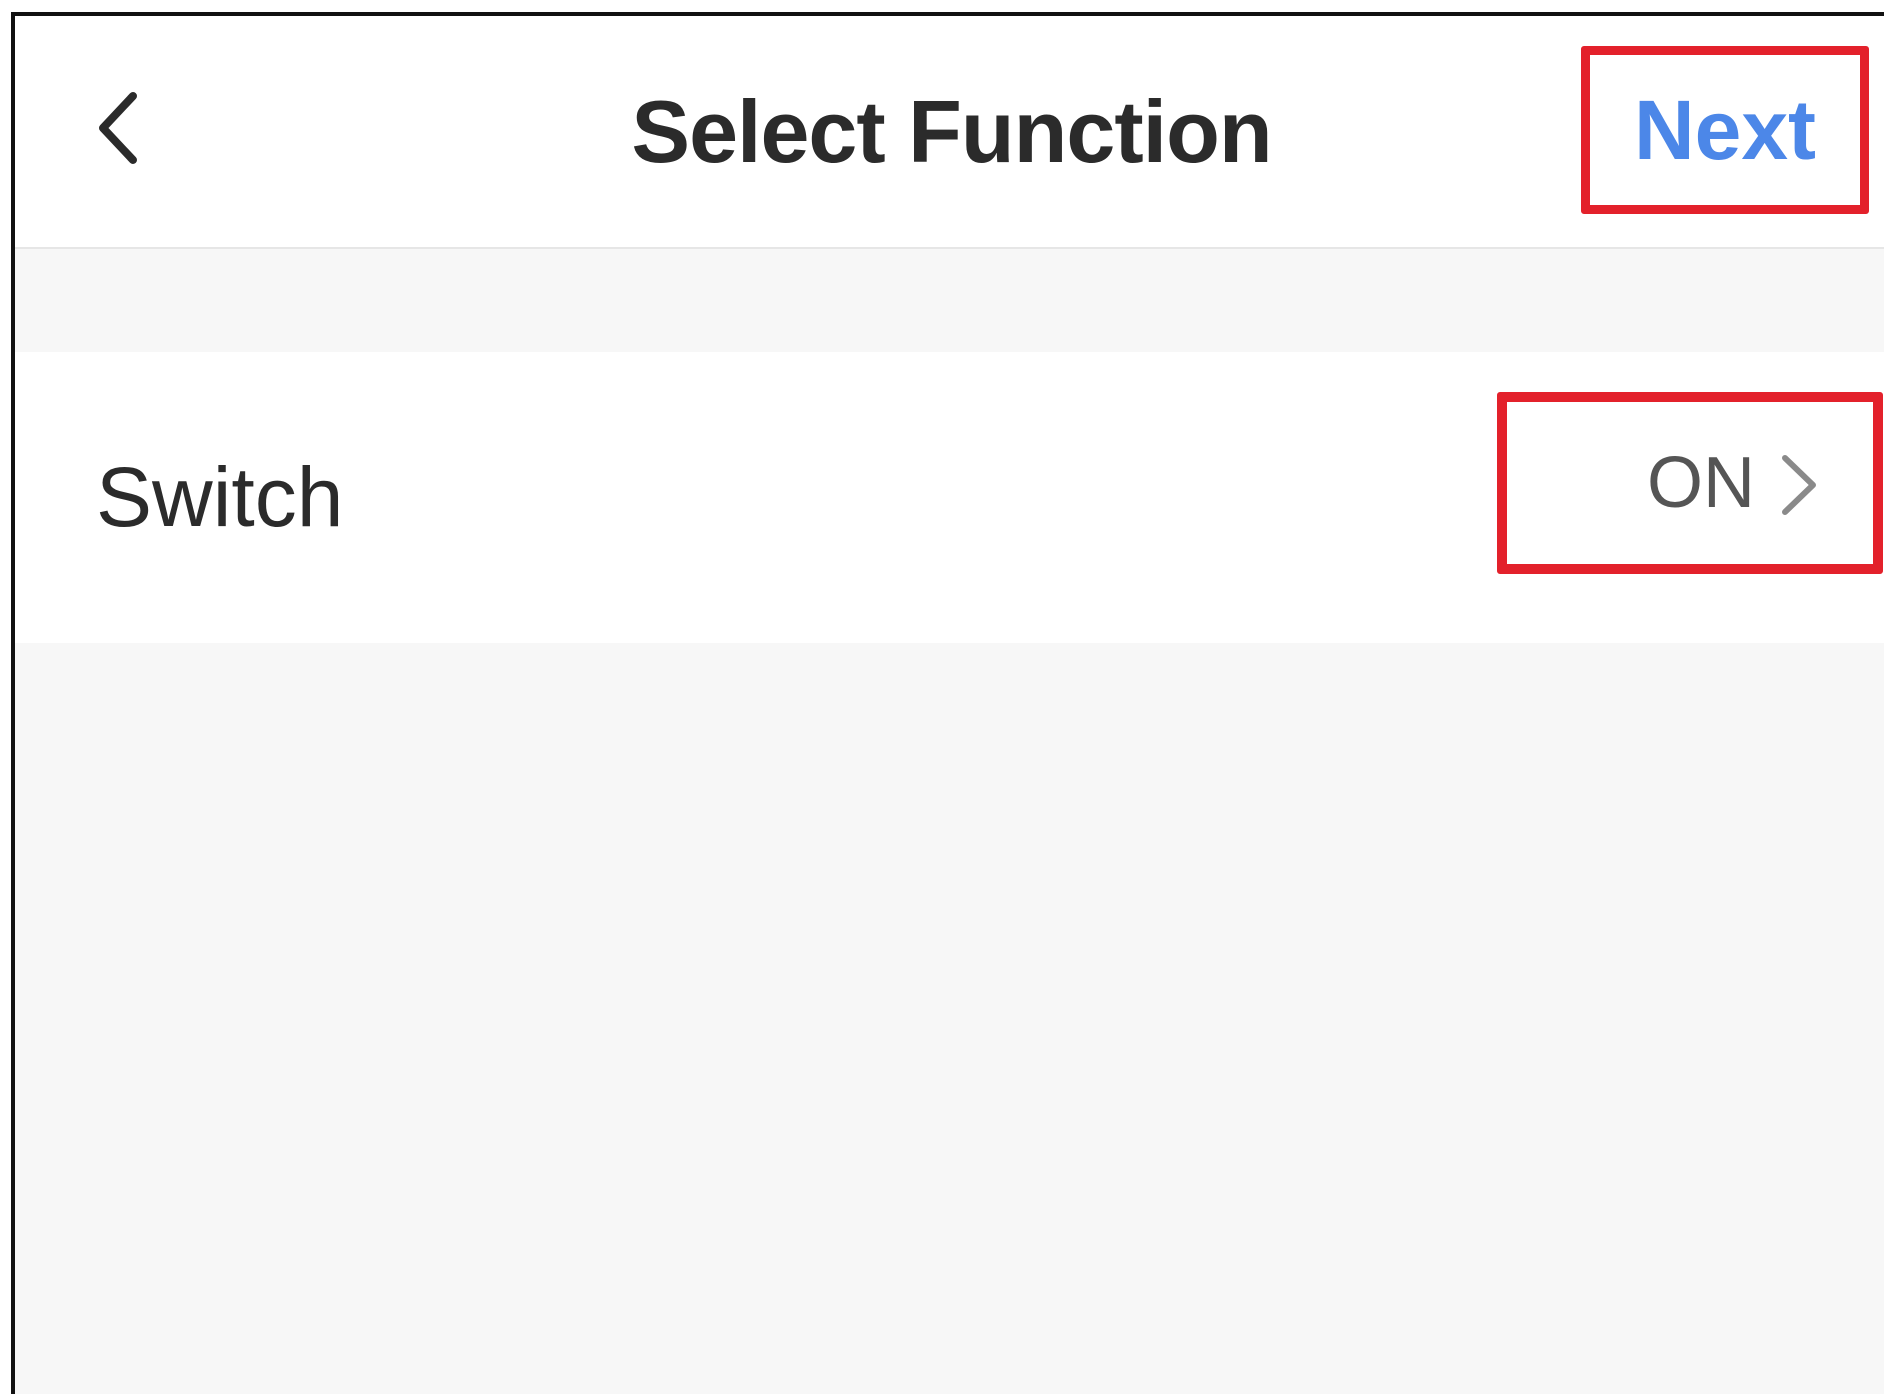 This screenshot has width=1884, height=1394. Describe the element at coordinates (1799, 485) in the screenshot. I see `chevron-right-icon` at that location.